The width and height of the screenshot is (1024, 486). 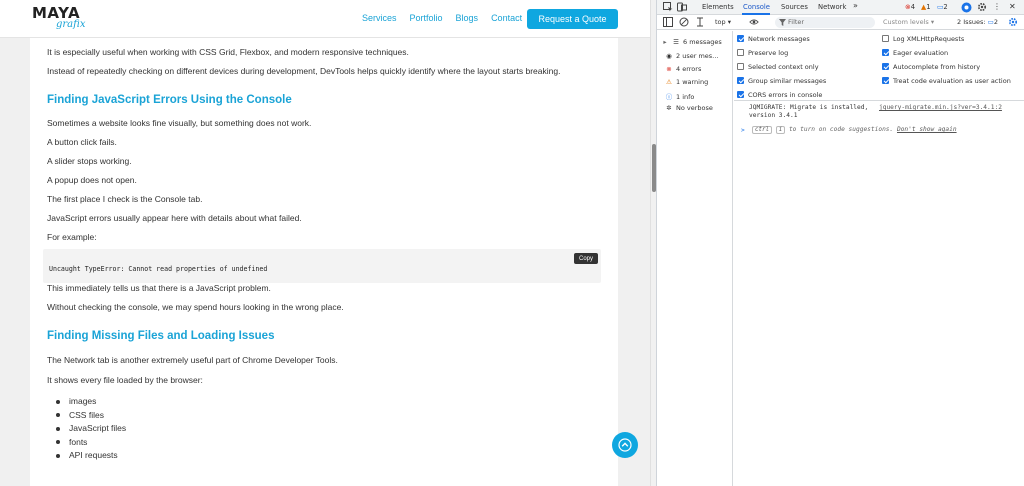 I want to click on setting-eager-evaluation: Eager evaluation, so click(x=915, y=53).